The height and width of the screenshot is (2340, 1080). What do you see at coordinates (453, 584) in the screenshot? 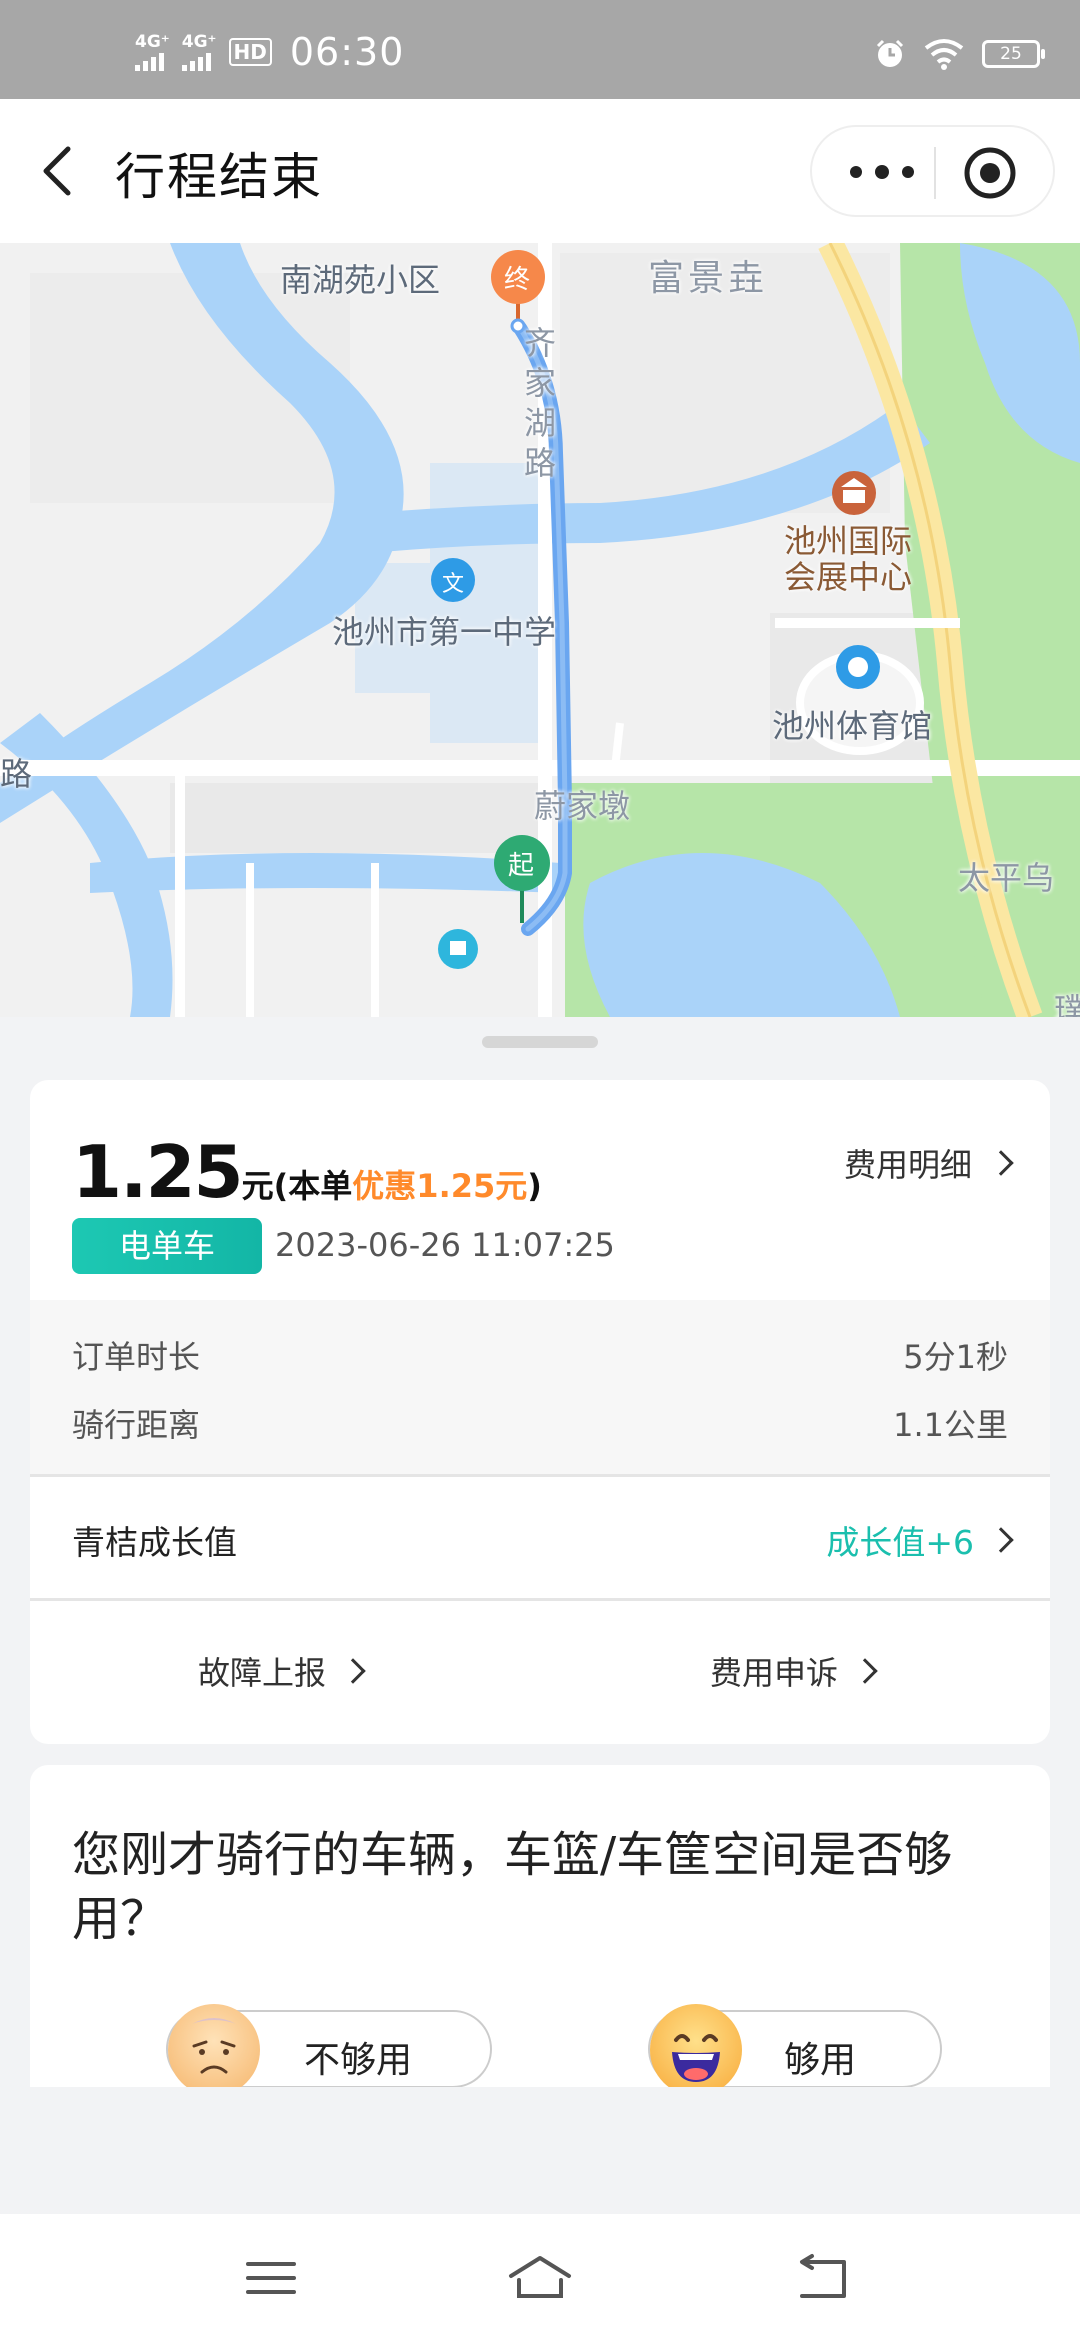
I see `school-icon: 文` at bounding box center [453, 584].